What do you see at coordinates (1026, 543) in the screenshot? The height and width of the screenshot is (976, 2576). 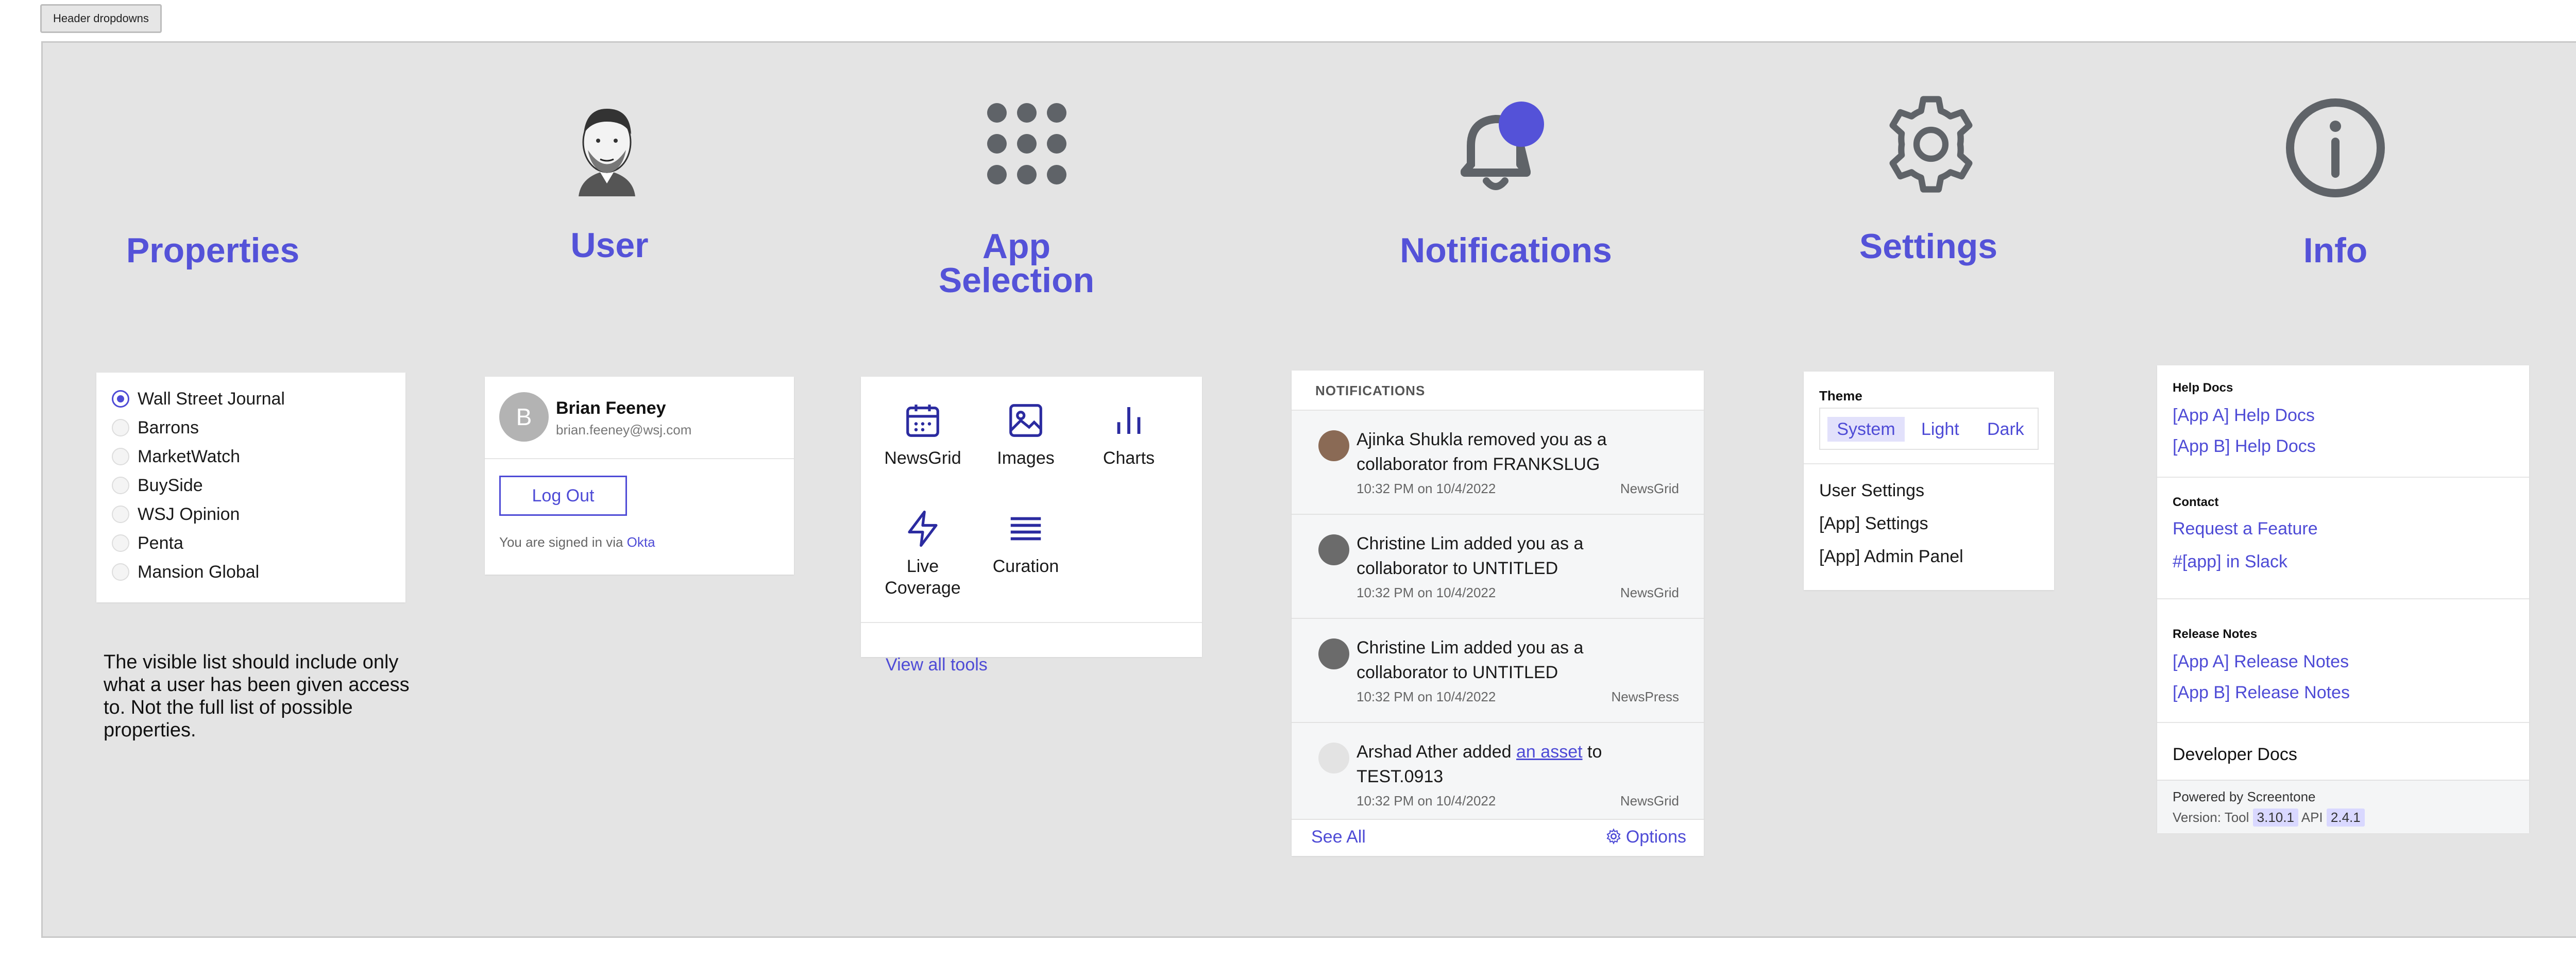 I see `tool-curation: Curation` at bounding box center [1026, 543].